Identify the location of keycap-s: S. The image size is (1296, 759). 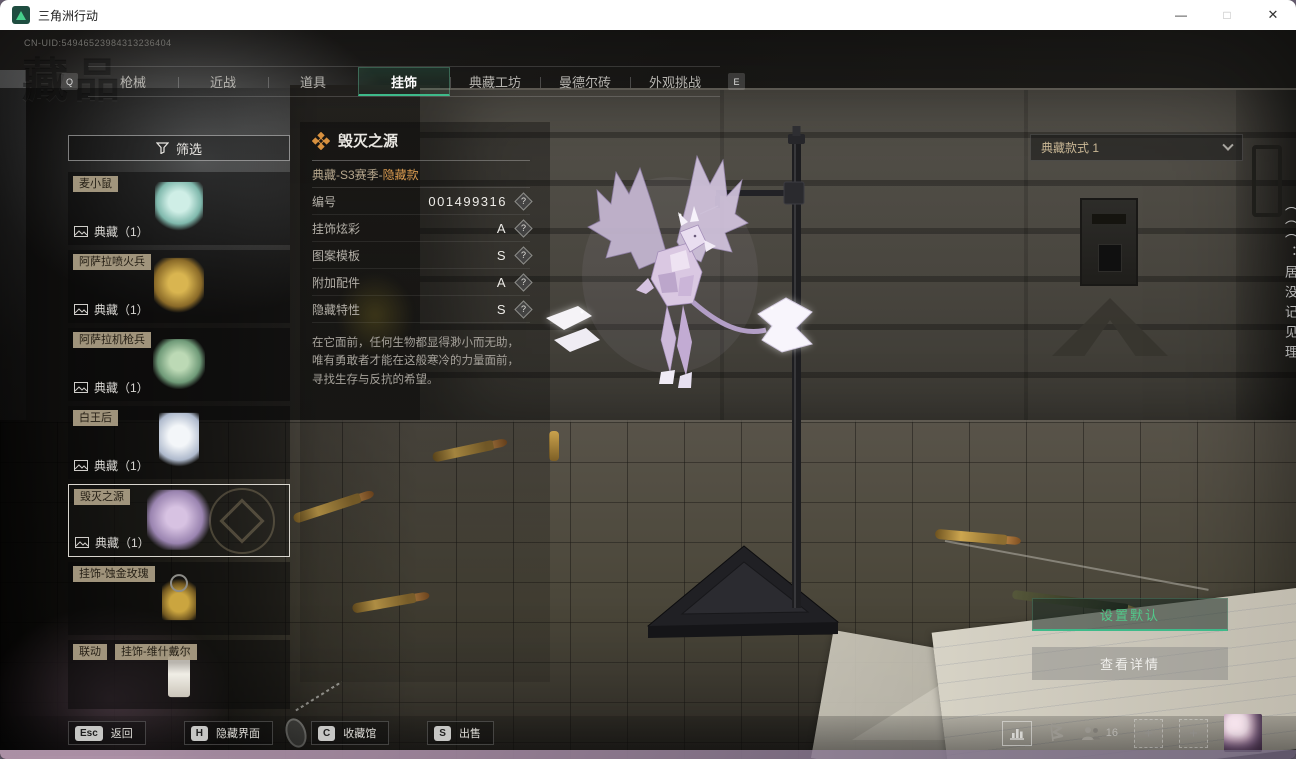
(442, 733).